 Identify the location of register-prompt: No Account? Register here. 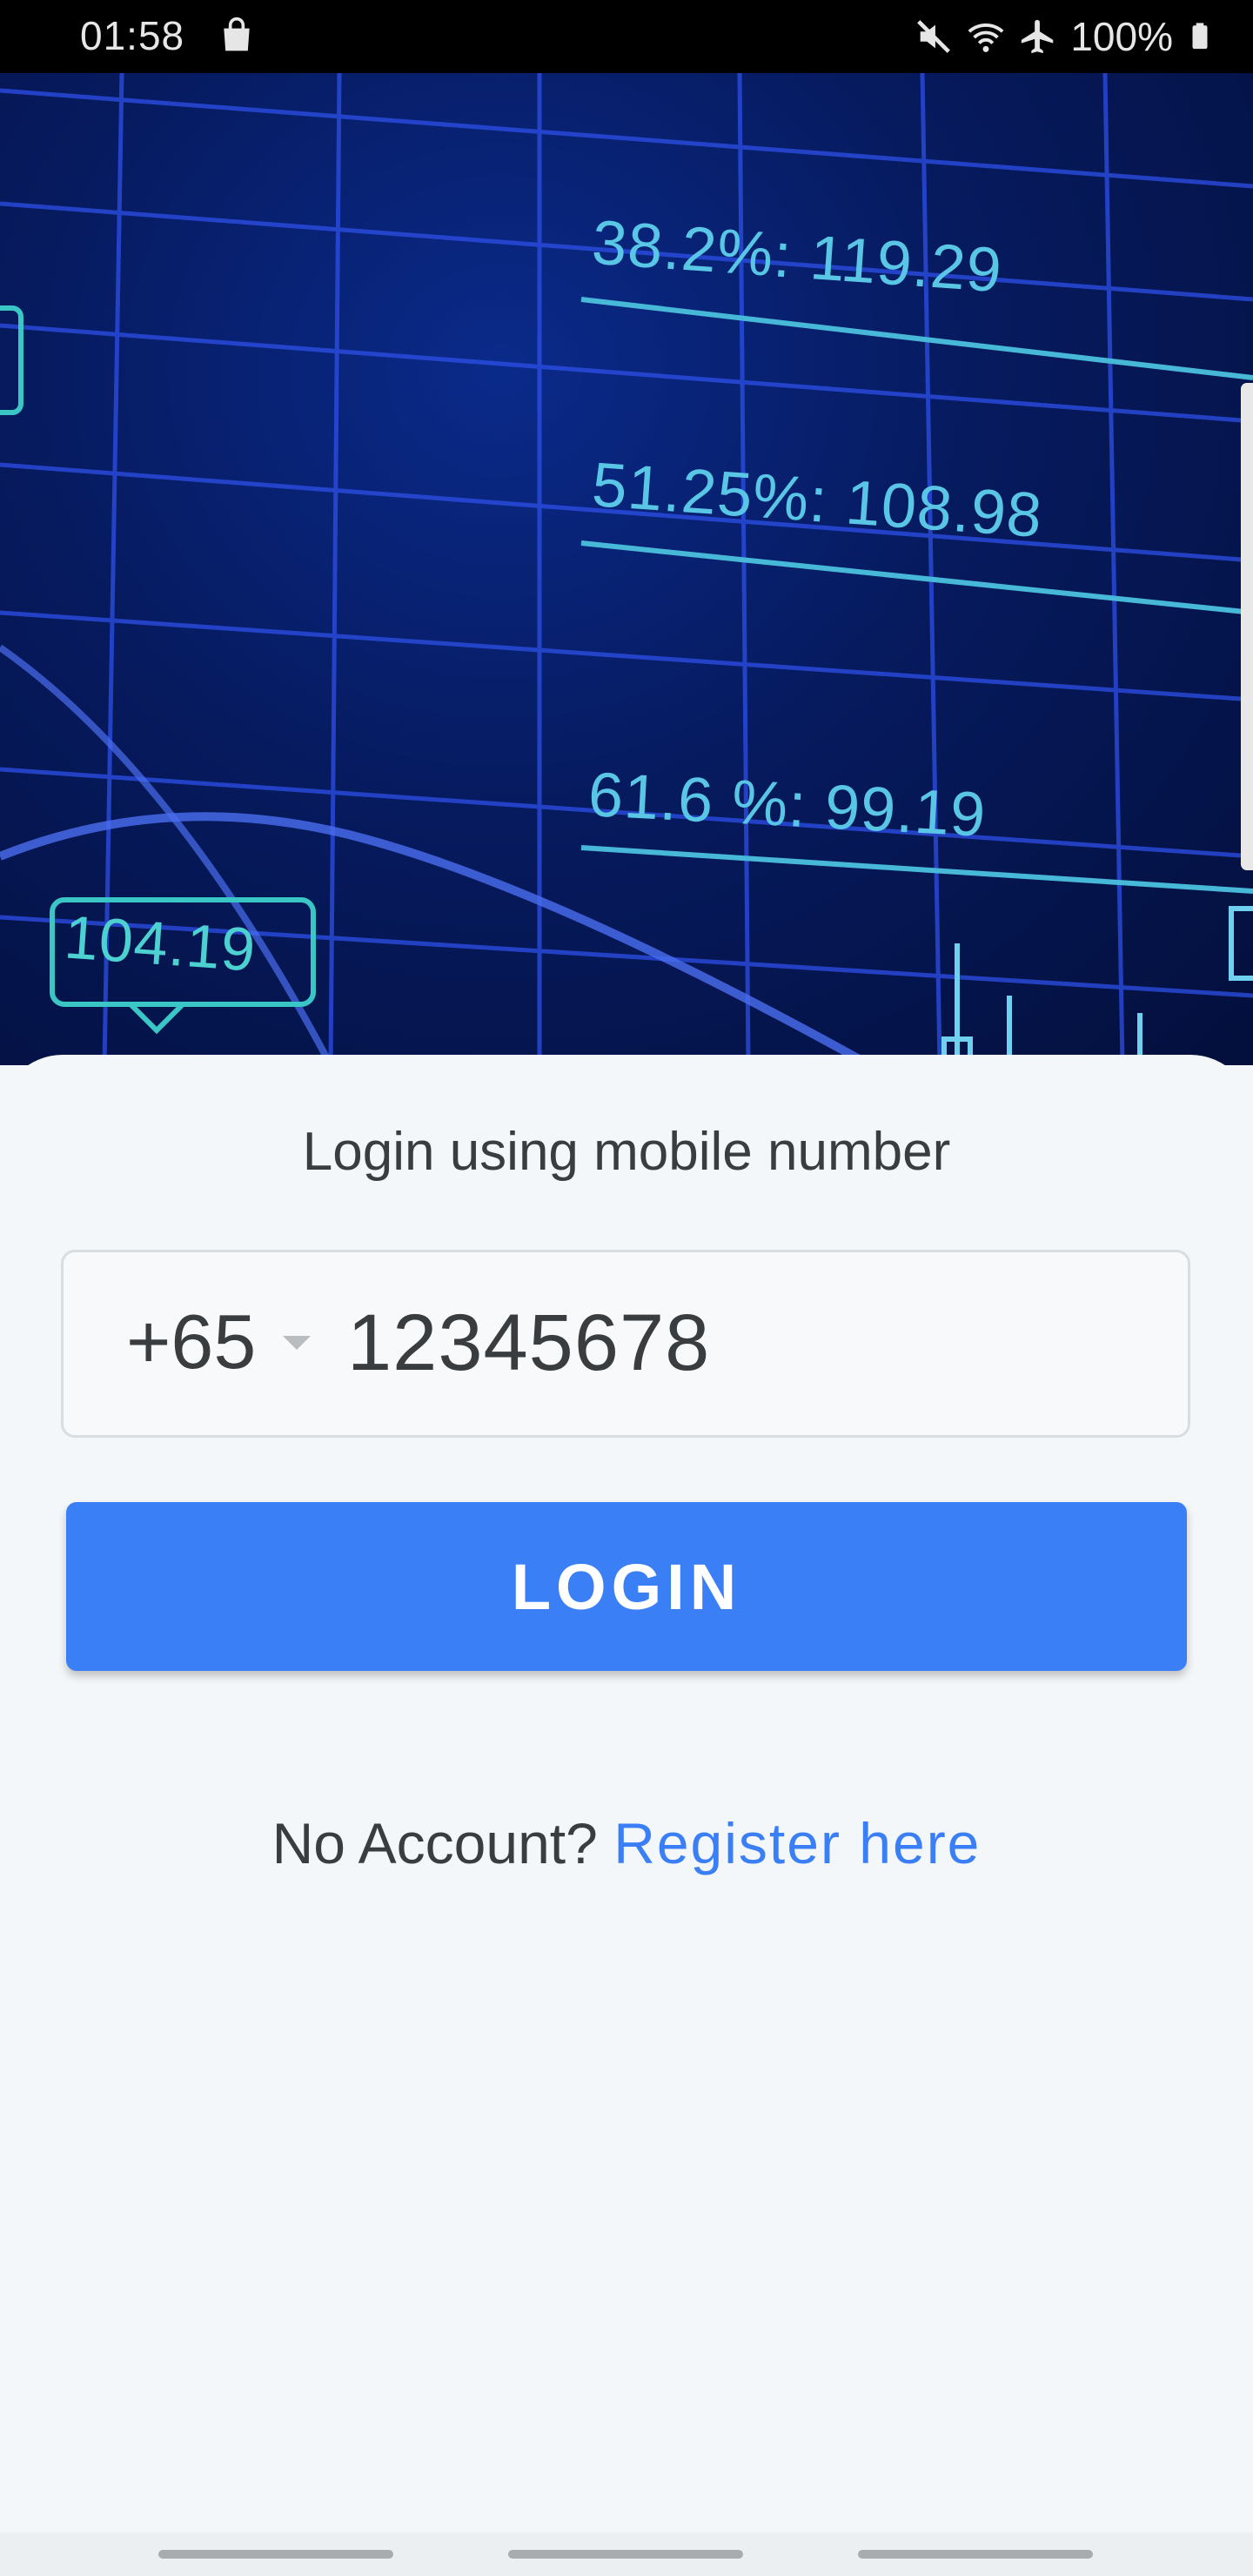
(626, 1843).